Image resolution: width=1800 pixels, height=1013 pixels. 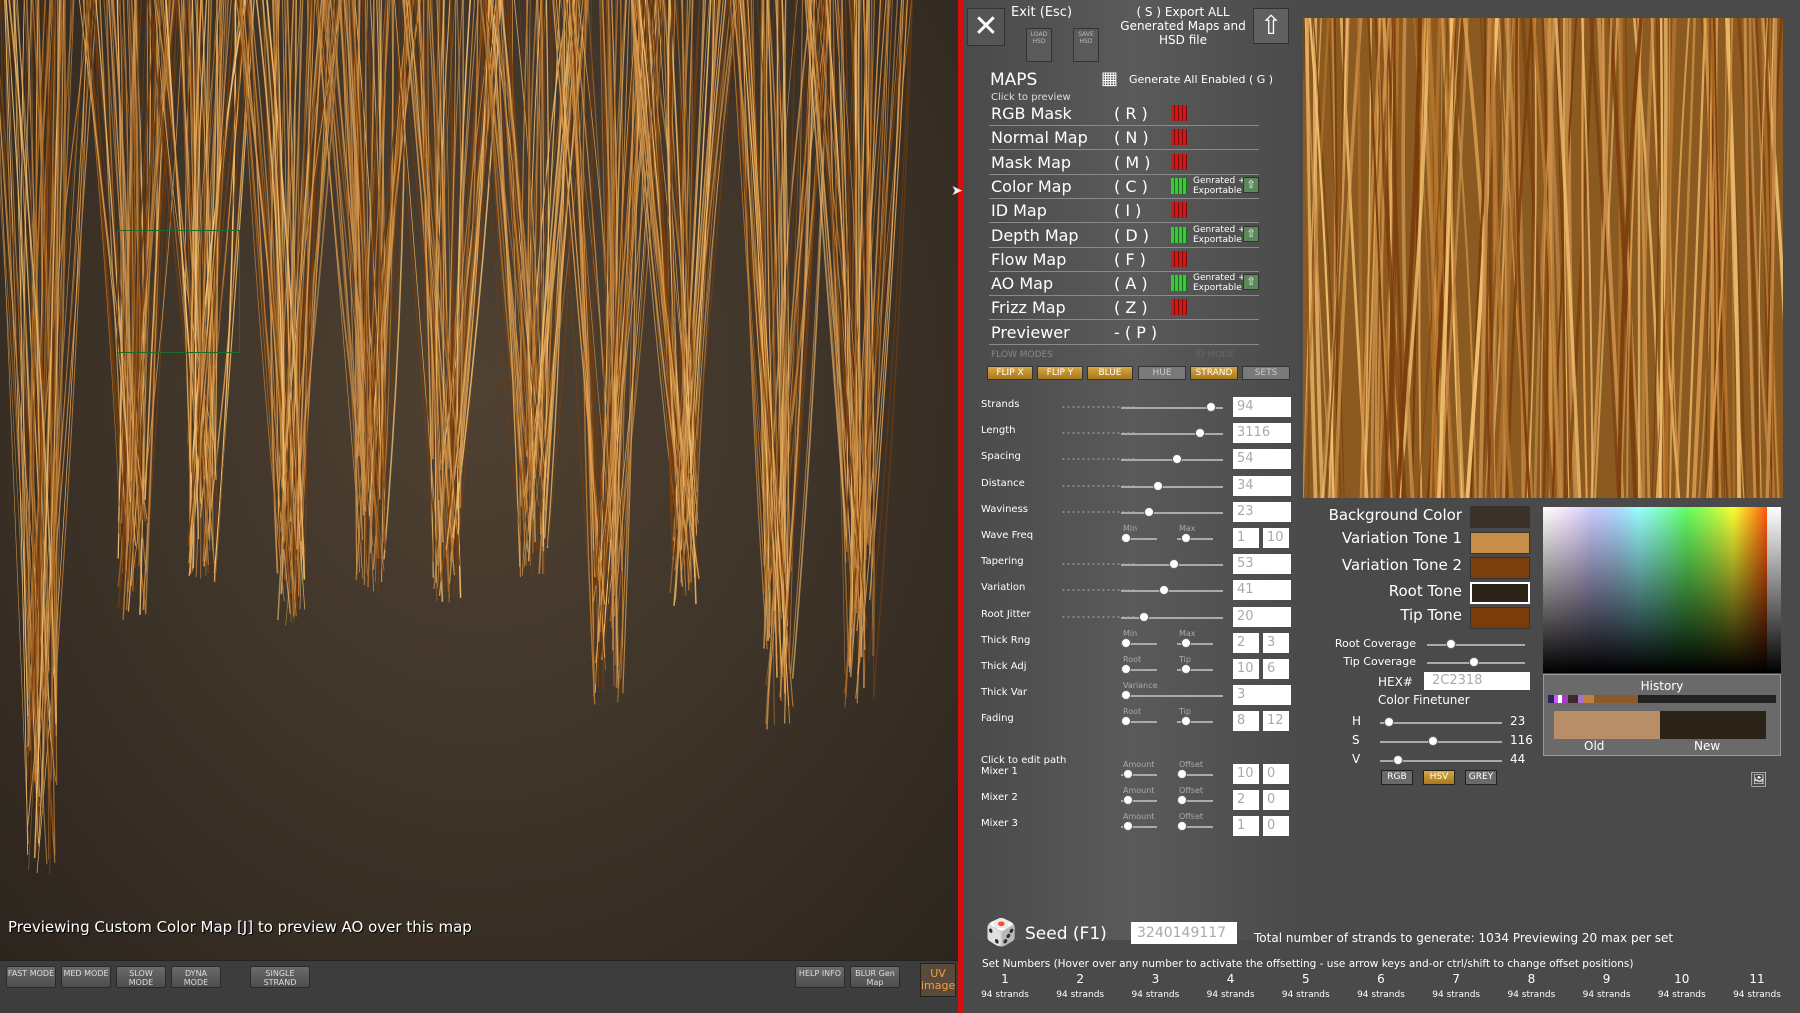 I want to click on selection-box, so click(x=178, y=291).